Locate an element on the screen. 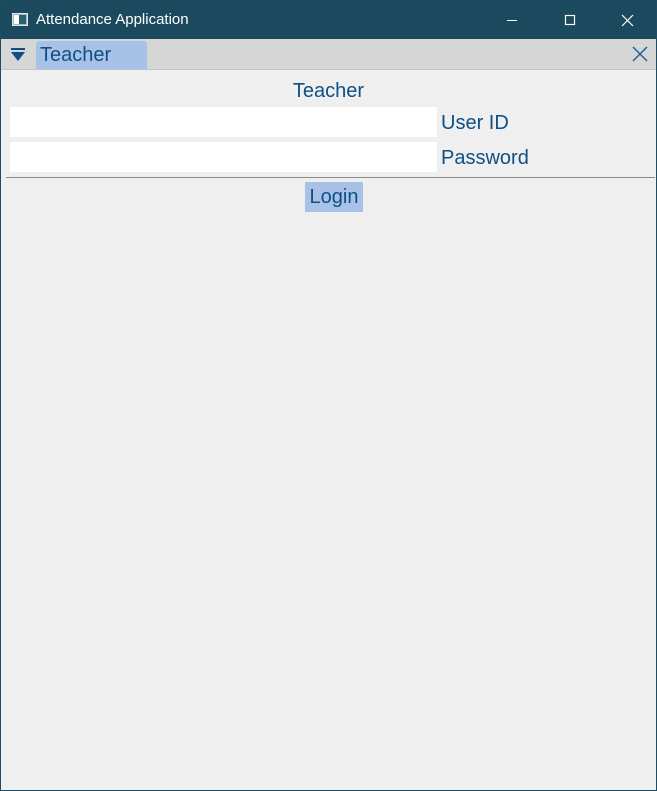 Image resolution: width=657 pixels, height=791 pixels. divider is located at coordinates (330, 177).